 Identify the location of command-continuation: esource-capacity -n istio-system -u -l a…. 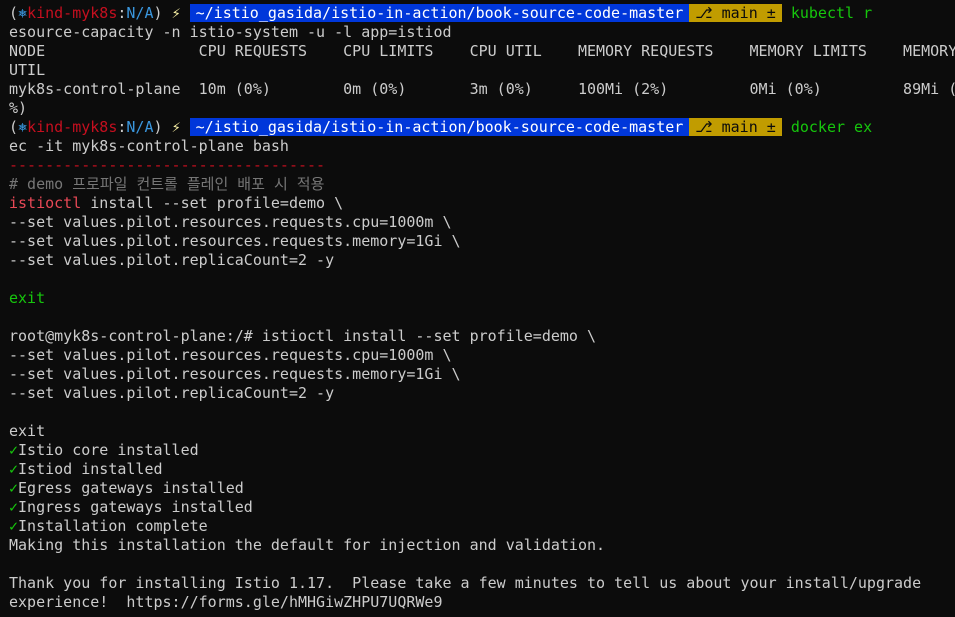
(230, 32).